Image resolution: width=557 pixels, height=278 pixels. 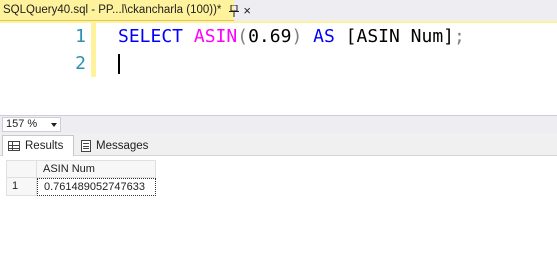 What do you see at coordinates (394, 36) in the screenshot?
I see `alias-token: [ASIN Num]` at bounding box center [394, 36].